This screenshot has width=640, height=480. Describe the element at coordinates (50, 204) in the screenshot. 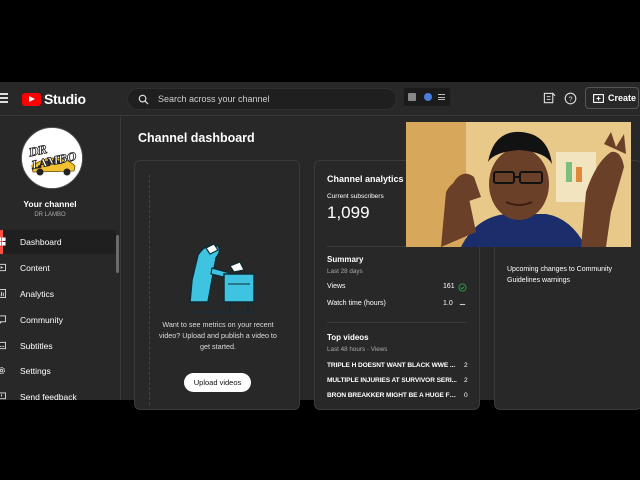

I see `your-channel-label: Your channel` at that location.